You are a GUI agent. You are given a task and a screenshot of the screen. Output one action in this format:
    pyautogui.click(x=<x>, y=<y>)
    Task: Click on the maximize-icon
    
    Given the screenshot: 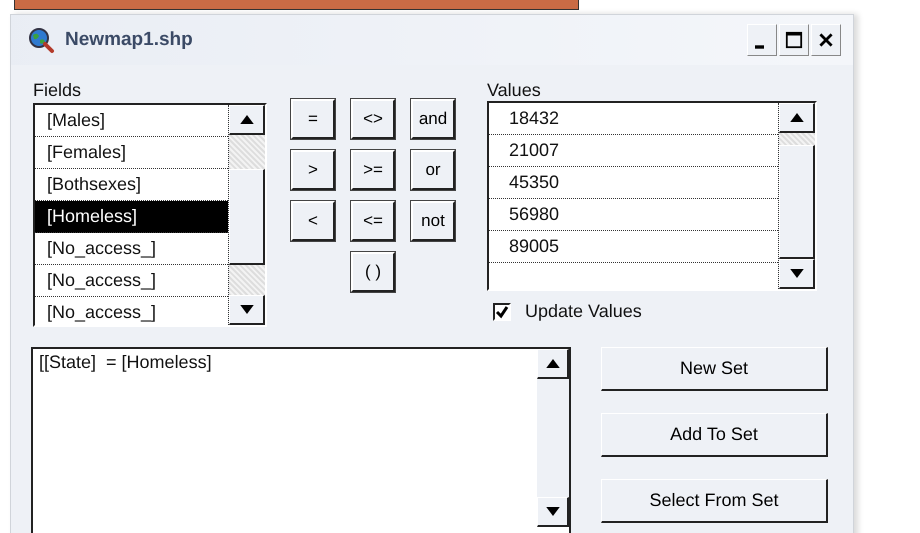 What is the action you would take?
    pyautogui.click(x=794, y=40)
    